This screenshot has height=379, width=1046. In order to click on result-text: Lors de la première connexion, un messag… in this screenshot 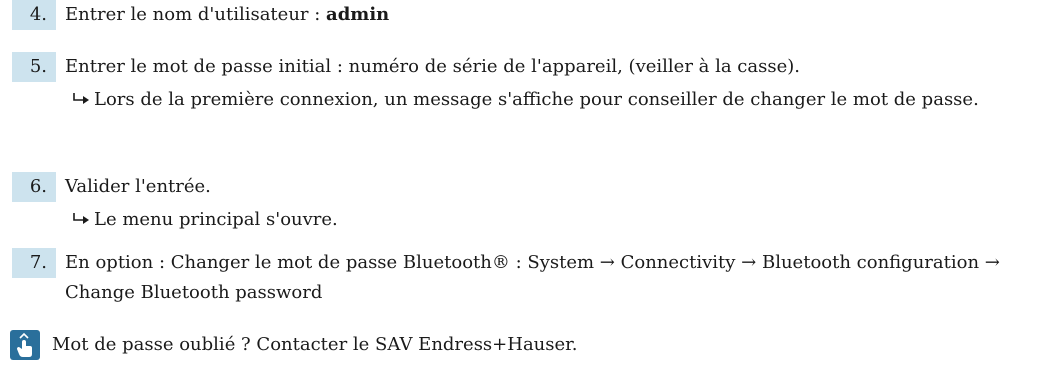, I will do `click(536, 99)`.